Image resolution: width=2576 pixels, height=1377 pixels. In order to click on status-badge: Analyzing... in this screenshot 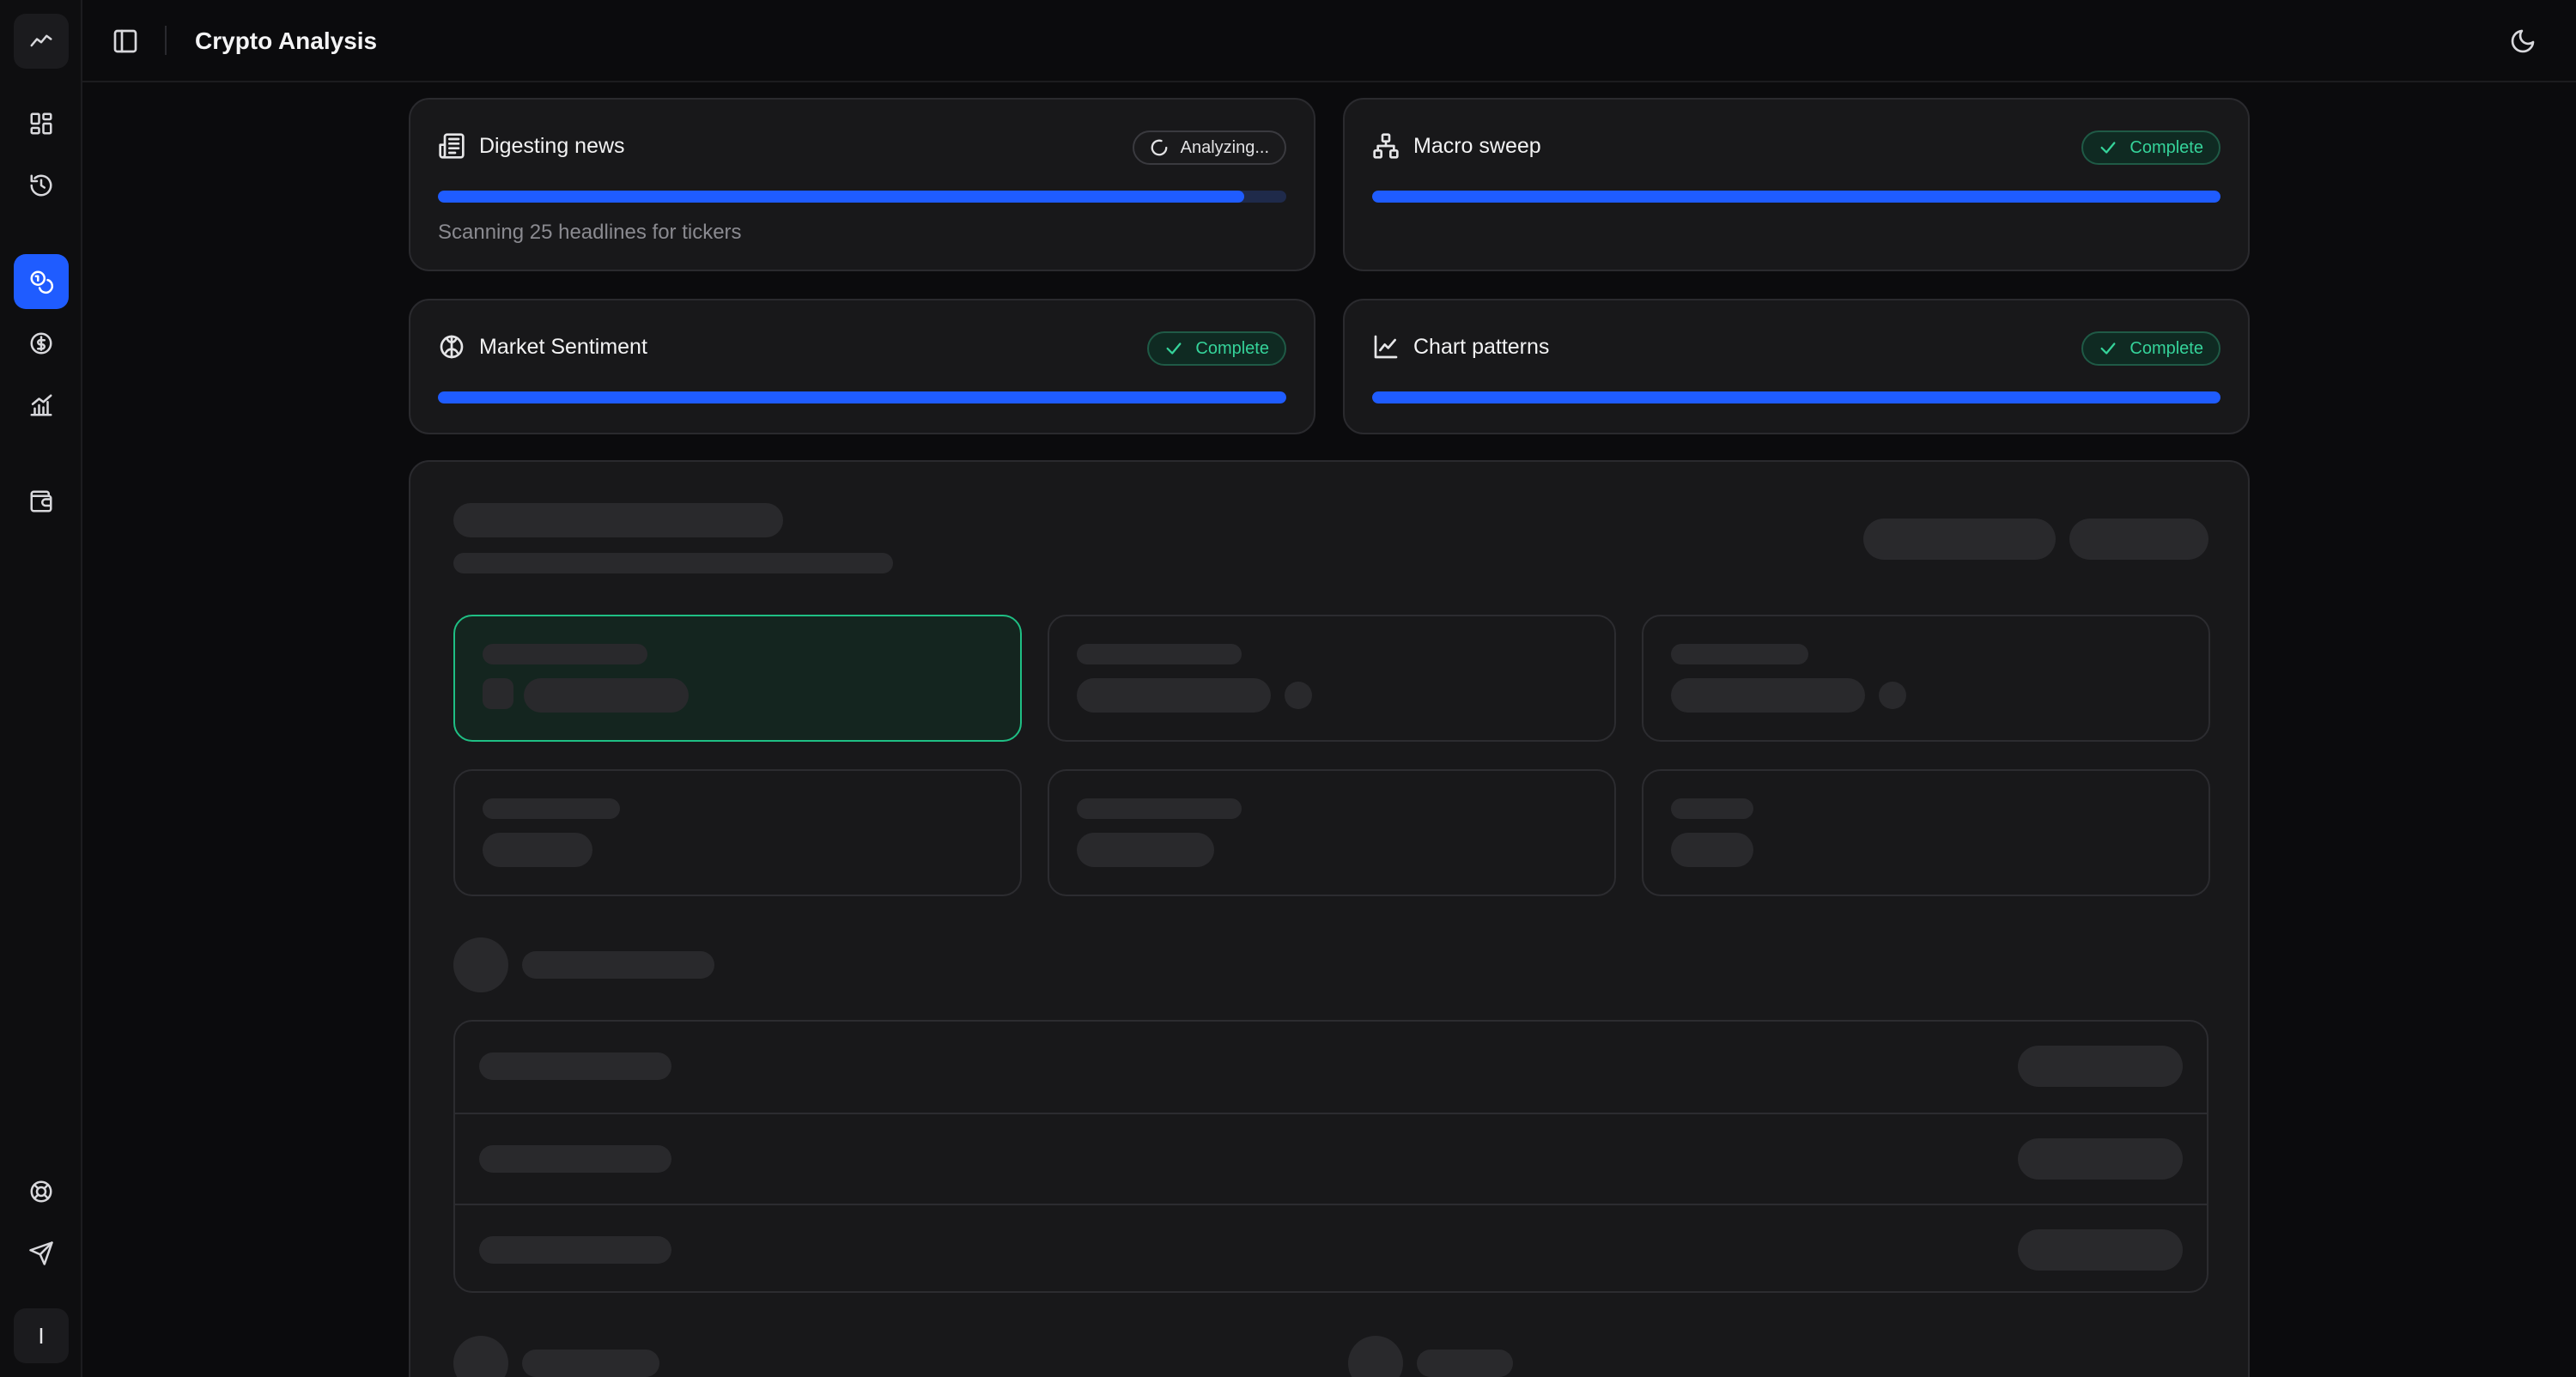, I will do `click(1209, 147)`.